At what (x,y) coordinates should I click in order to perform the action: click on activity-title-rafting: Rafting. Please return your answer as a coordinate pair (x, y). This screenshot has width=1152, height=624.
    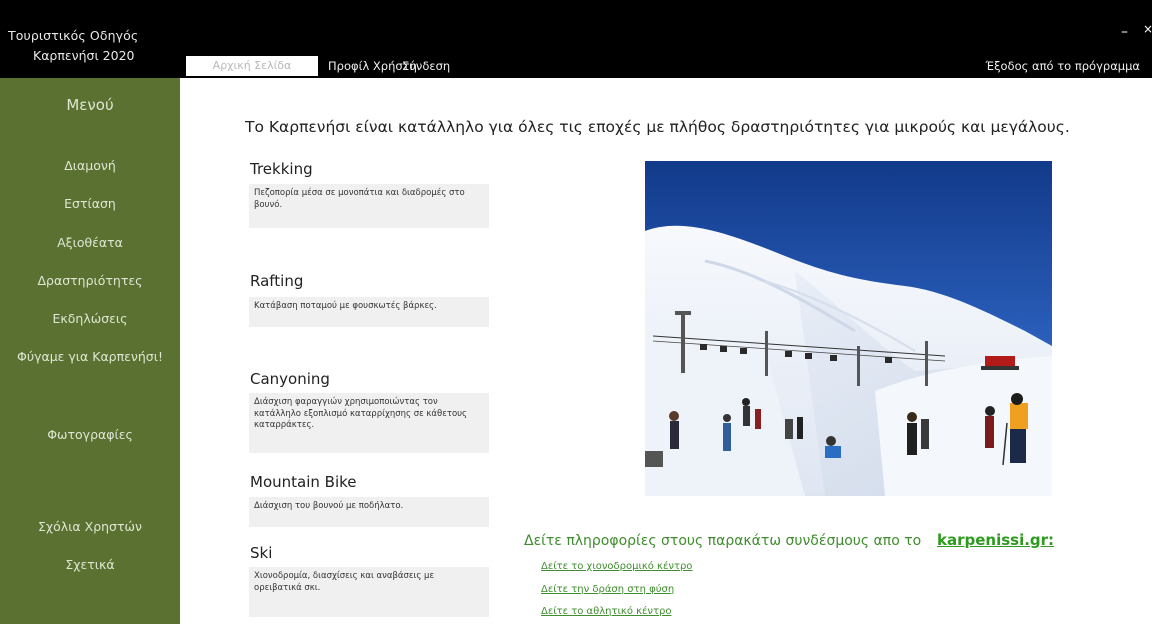
    Looking at the image, I should click on (277, 281).